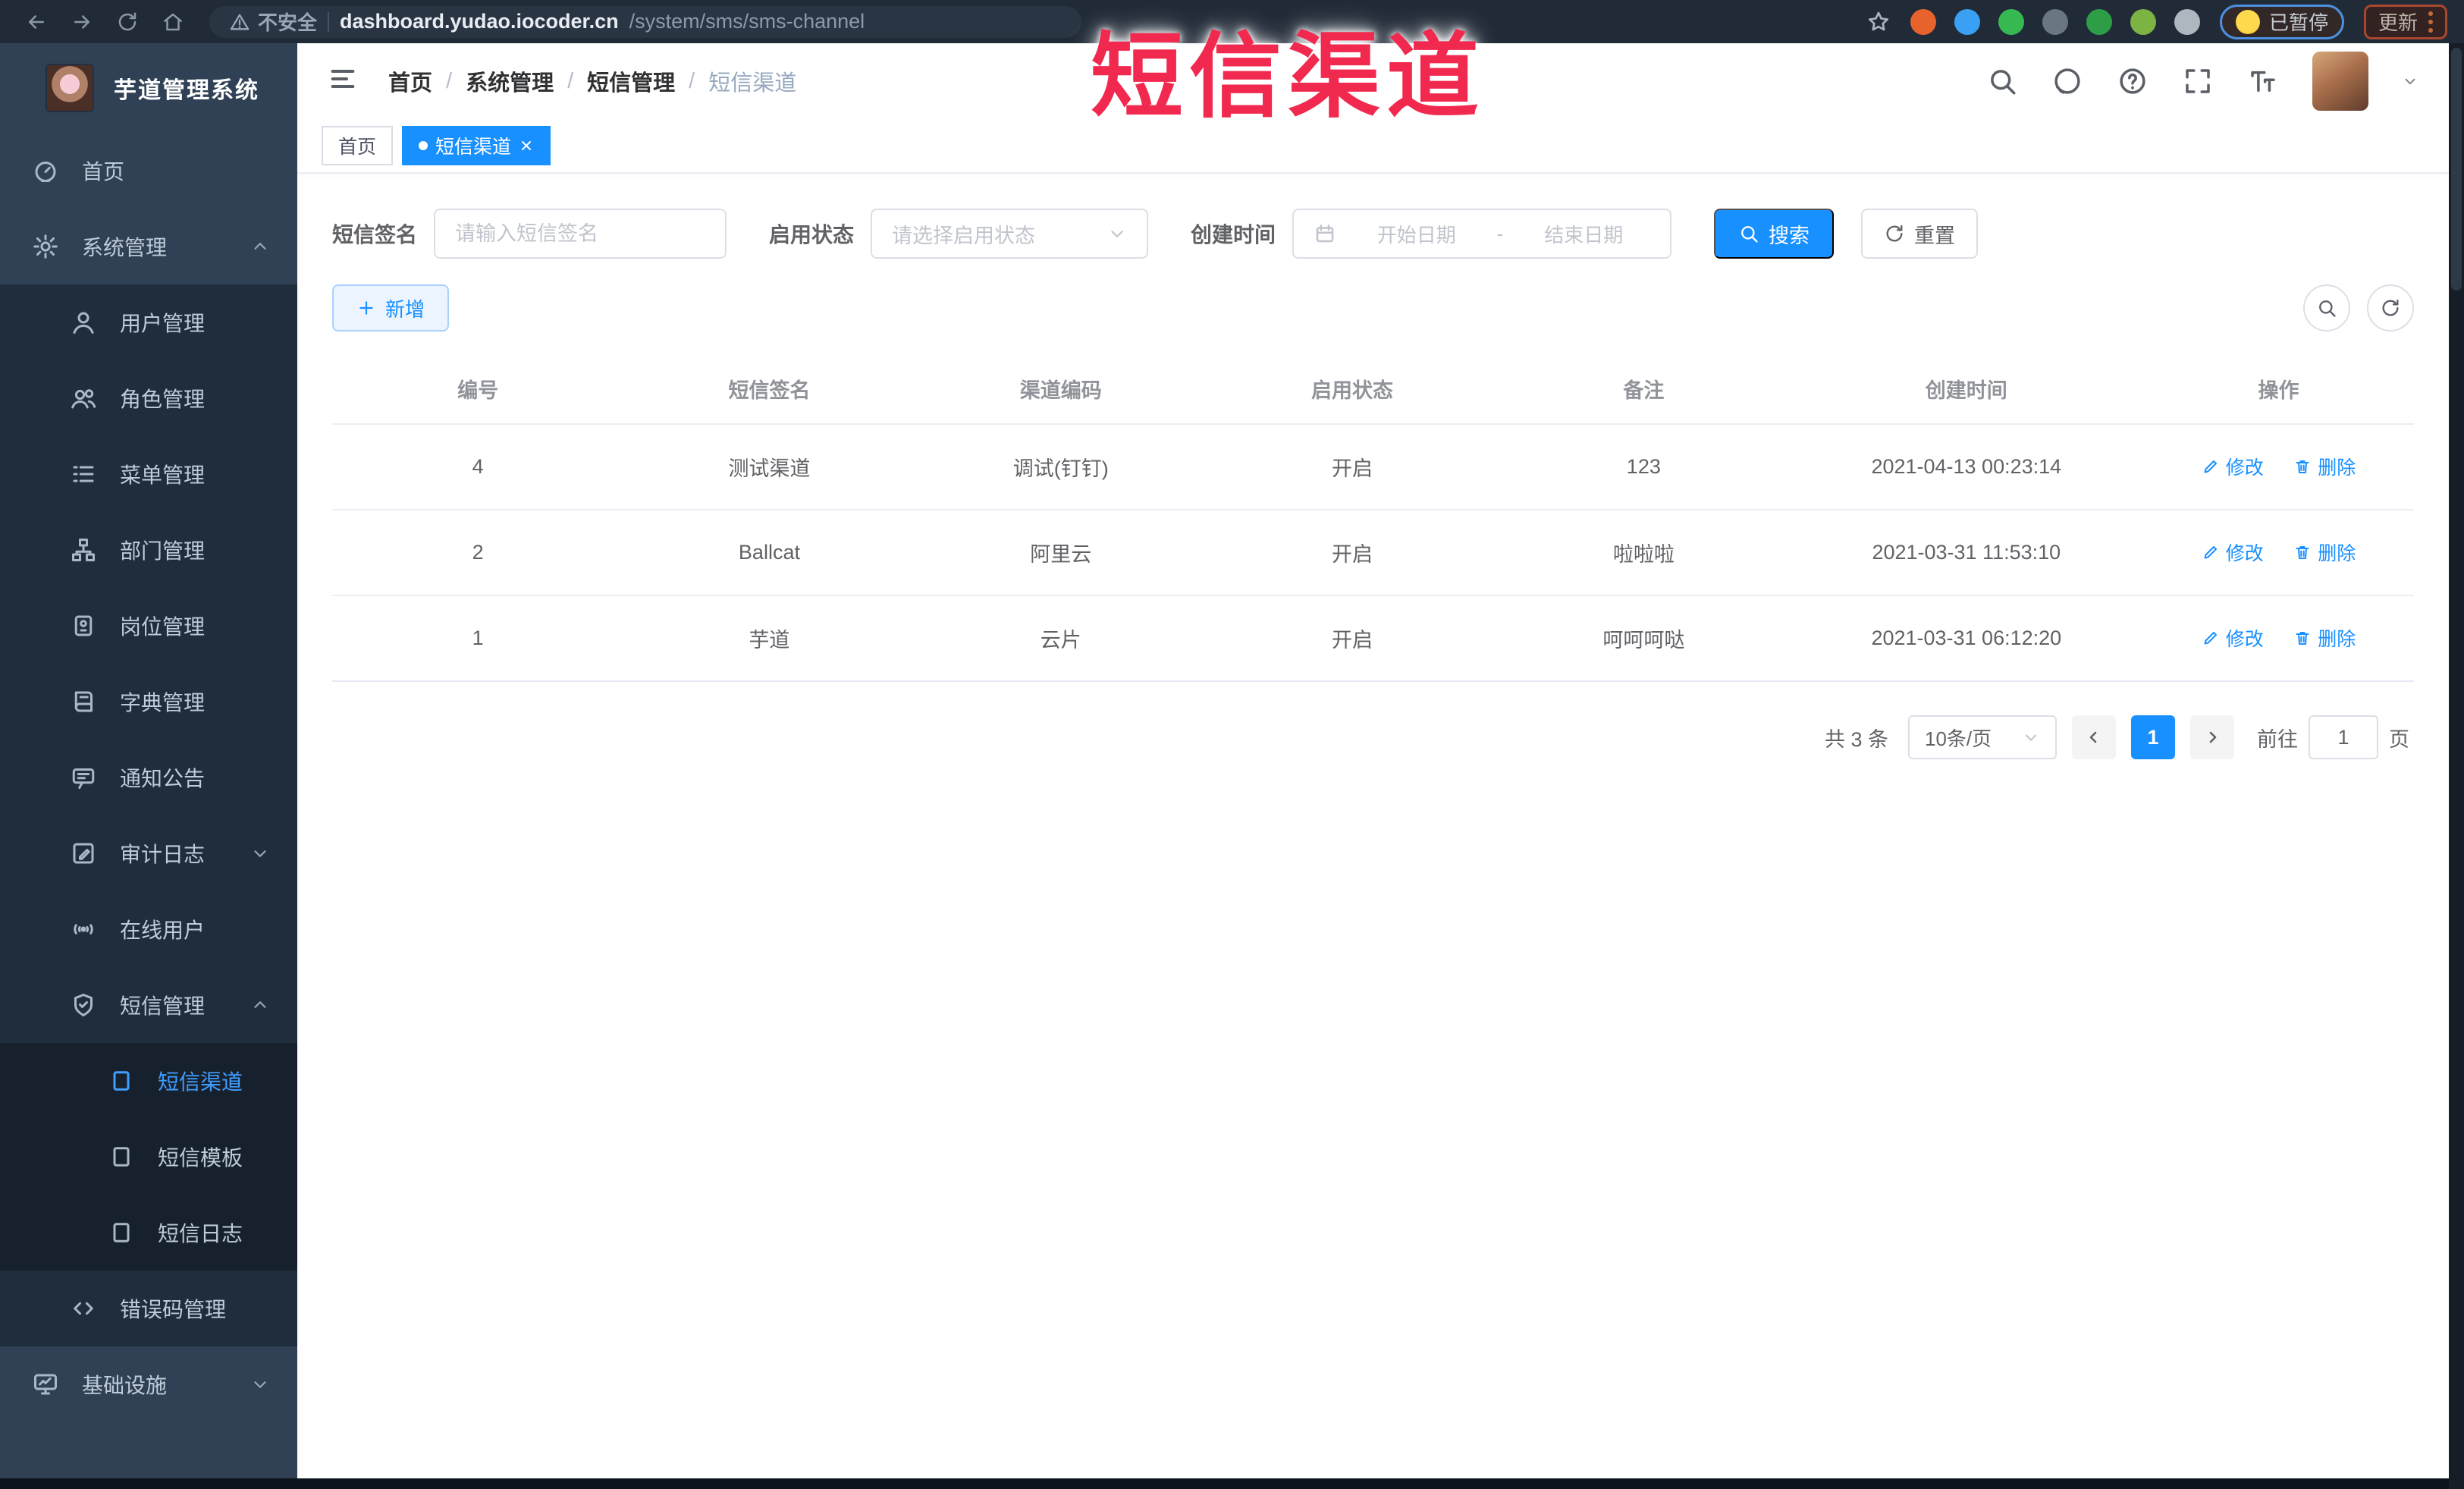 This screenshot has height=1489, width=2464. I want to click on browser-update-button: 更新, so click(2405, 21).